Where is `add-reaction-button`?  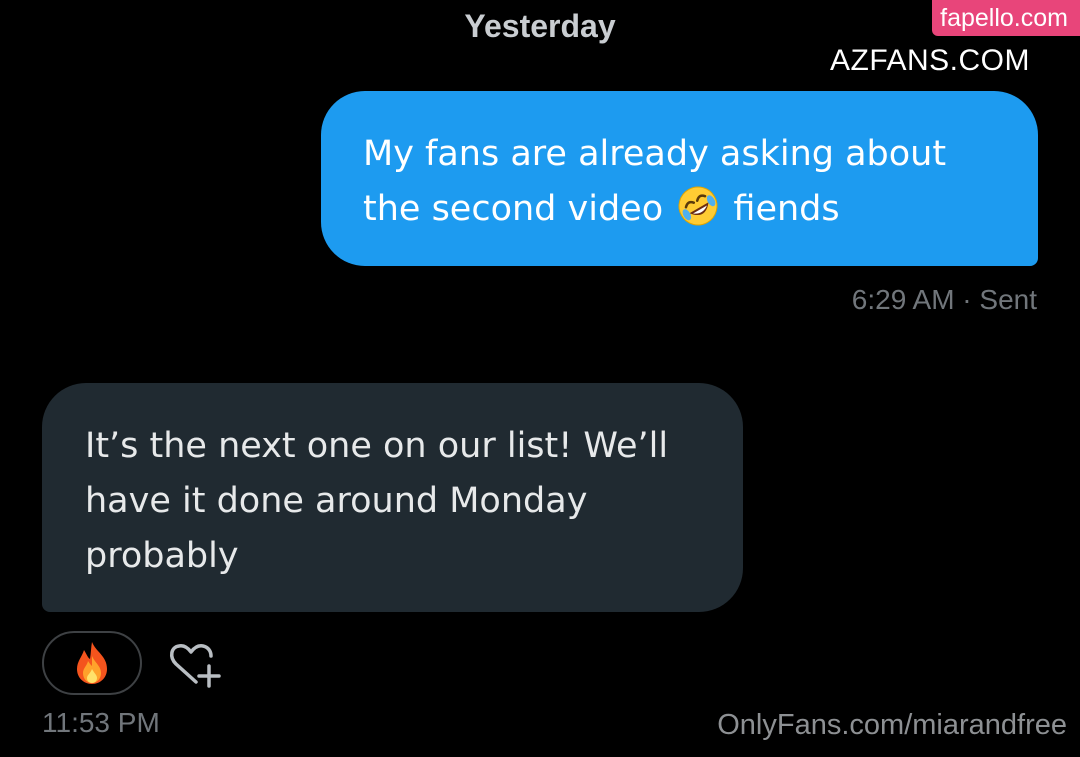 add-reaction-button is located at coordinates (195, 666).